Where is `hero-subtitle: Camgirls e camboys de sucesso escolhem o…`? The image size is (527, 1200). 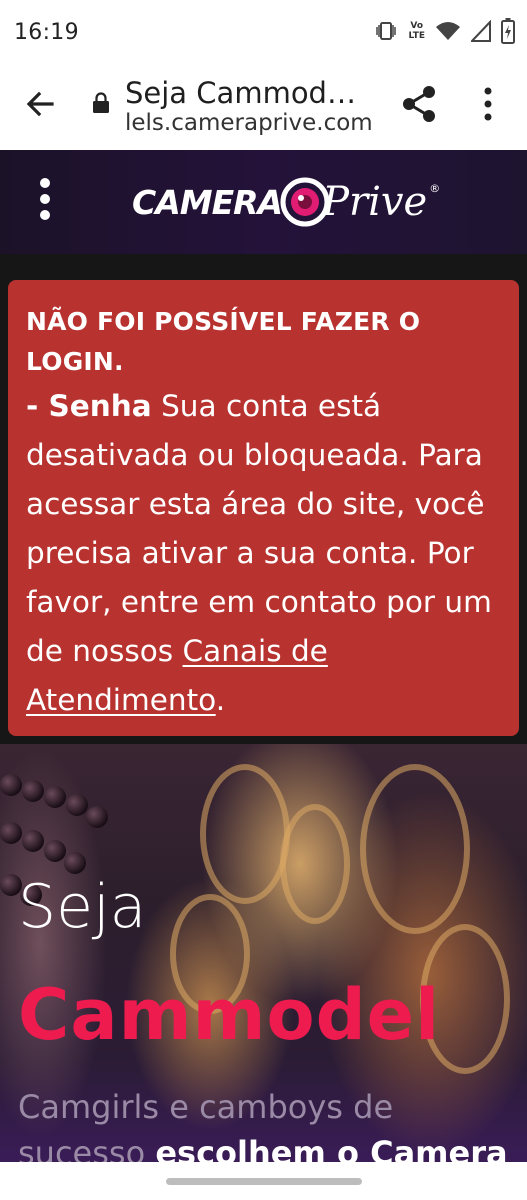
hero-subtitle: Camgirls e camboys de sucesso escolhem o… is located at coordinates (272, 1124).